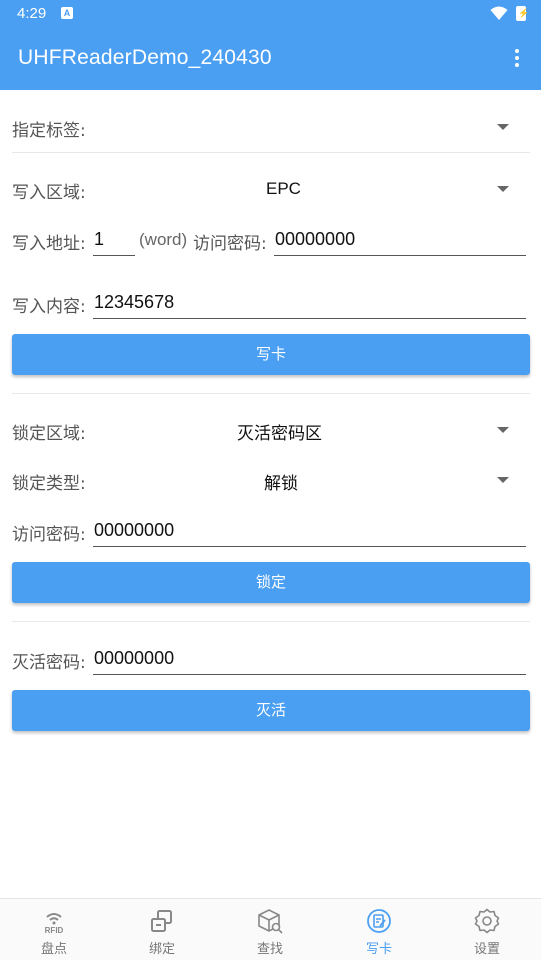 The width and height of the screenshot is (541, 960). What do you see at coordinates (315, 239) in the screenshot?
I see `write-password-value: 00000000` at bounding box center [315, 239].